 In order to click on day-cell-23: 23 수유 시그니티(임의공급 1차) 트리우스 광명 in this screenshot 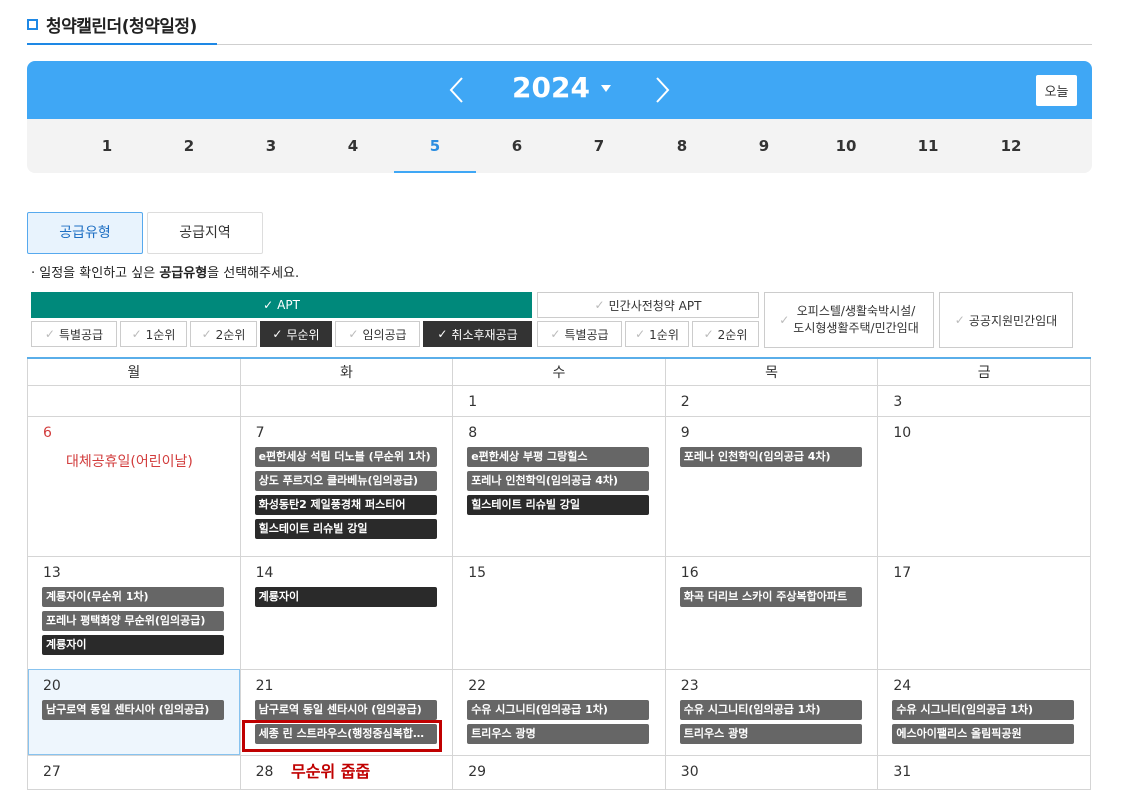, I will do `click(771, 712)`.